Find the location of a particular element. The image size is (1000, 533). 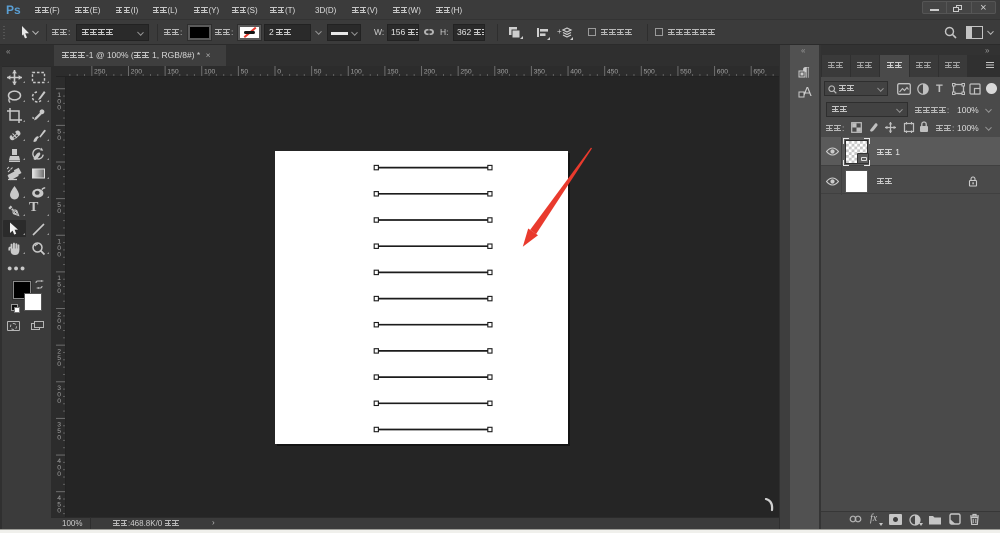

svg-text: 600 is located at coordinates (723, 72).